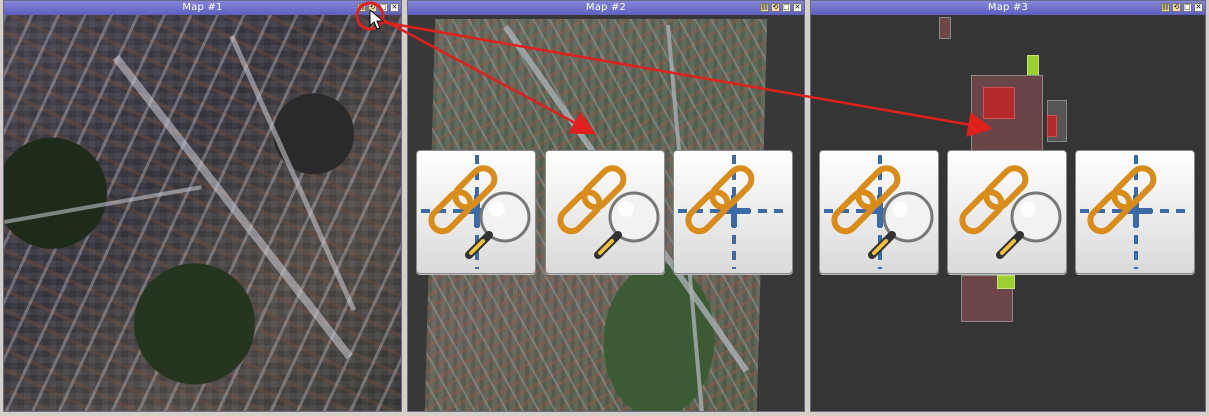 This screenshot has width=1209, height=416. I want to click on window-titlebar: Map #1 ⛓ ⟲ □ ✕, so click(202, 8).